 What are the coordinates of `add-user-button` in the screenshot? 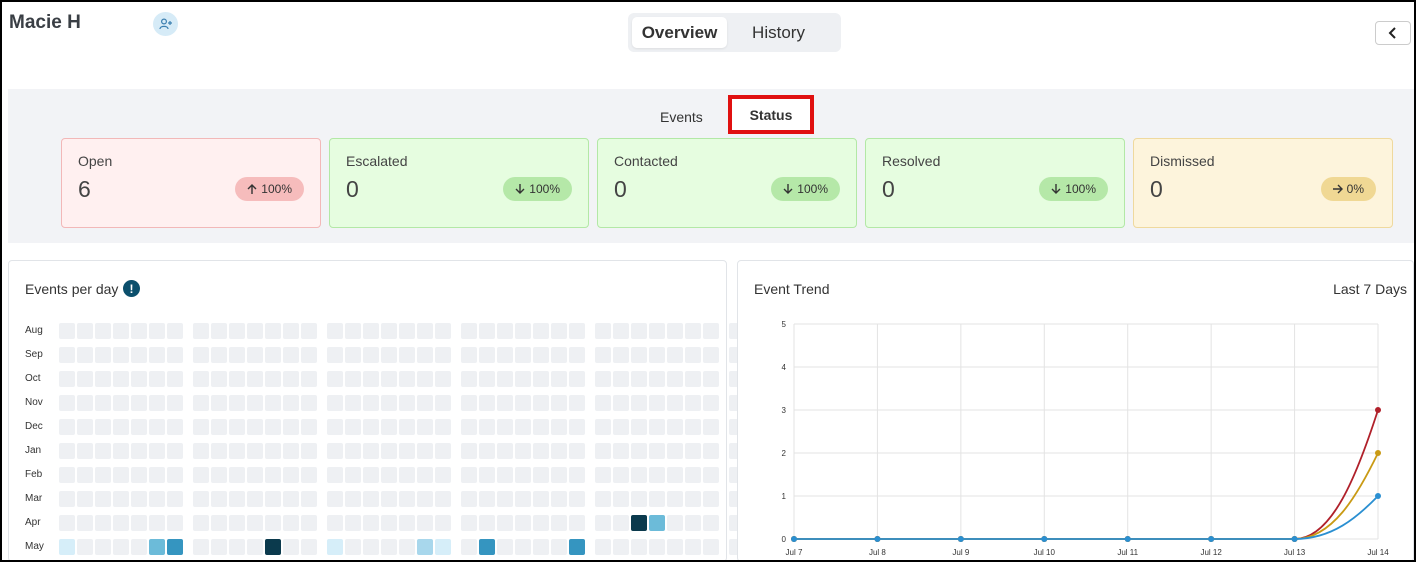 It's located at (165, 24).